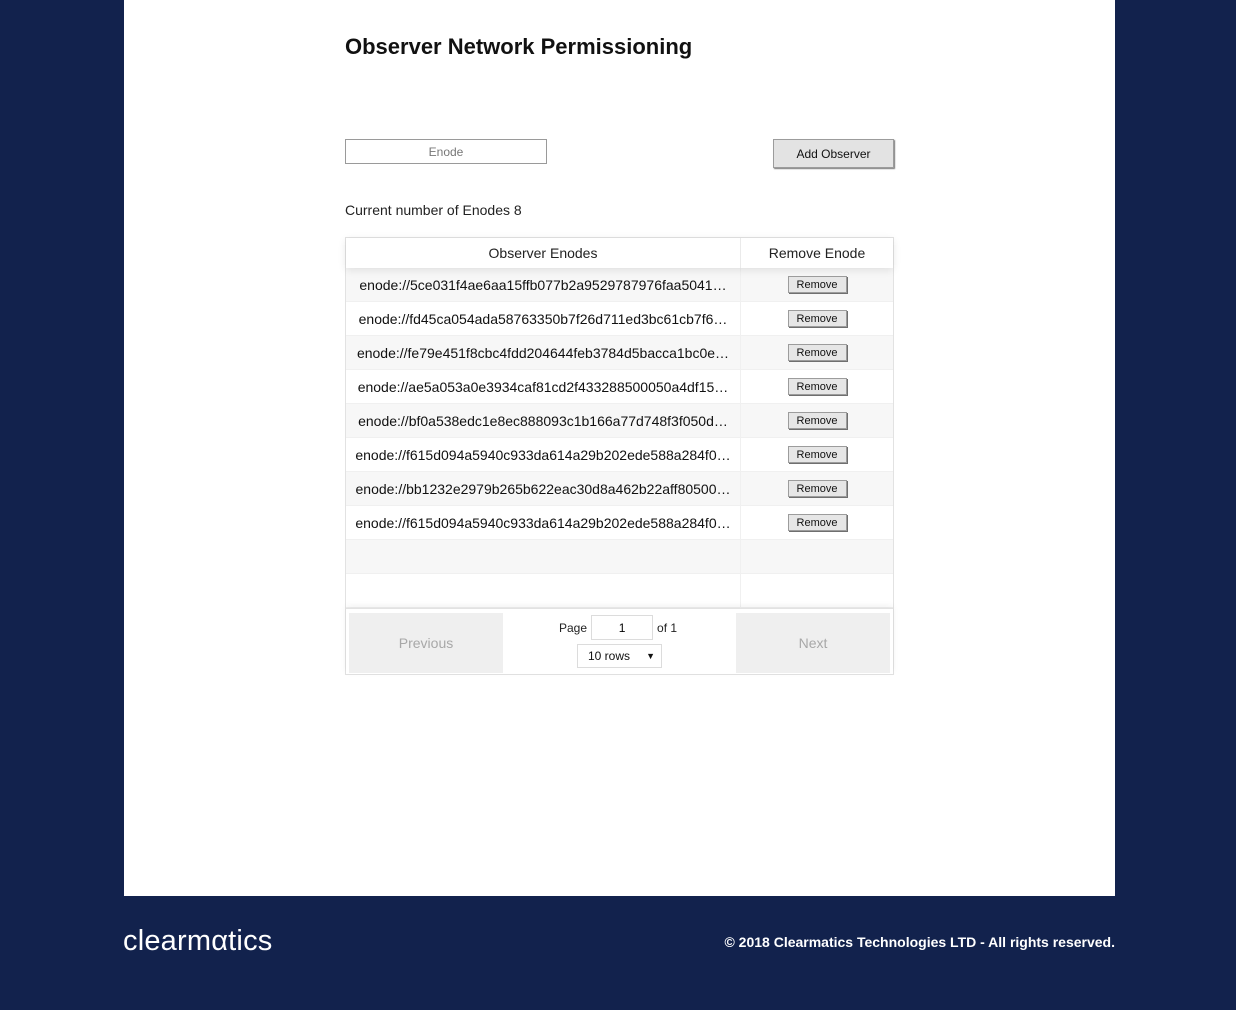  I want to click on clearmatics-logo: clearmαtics, so click(198, 941).